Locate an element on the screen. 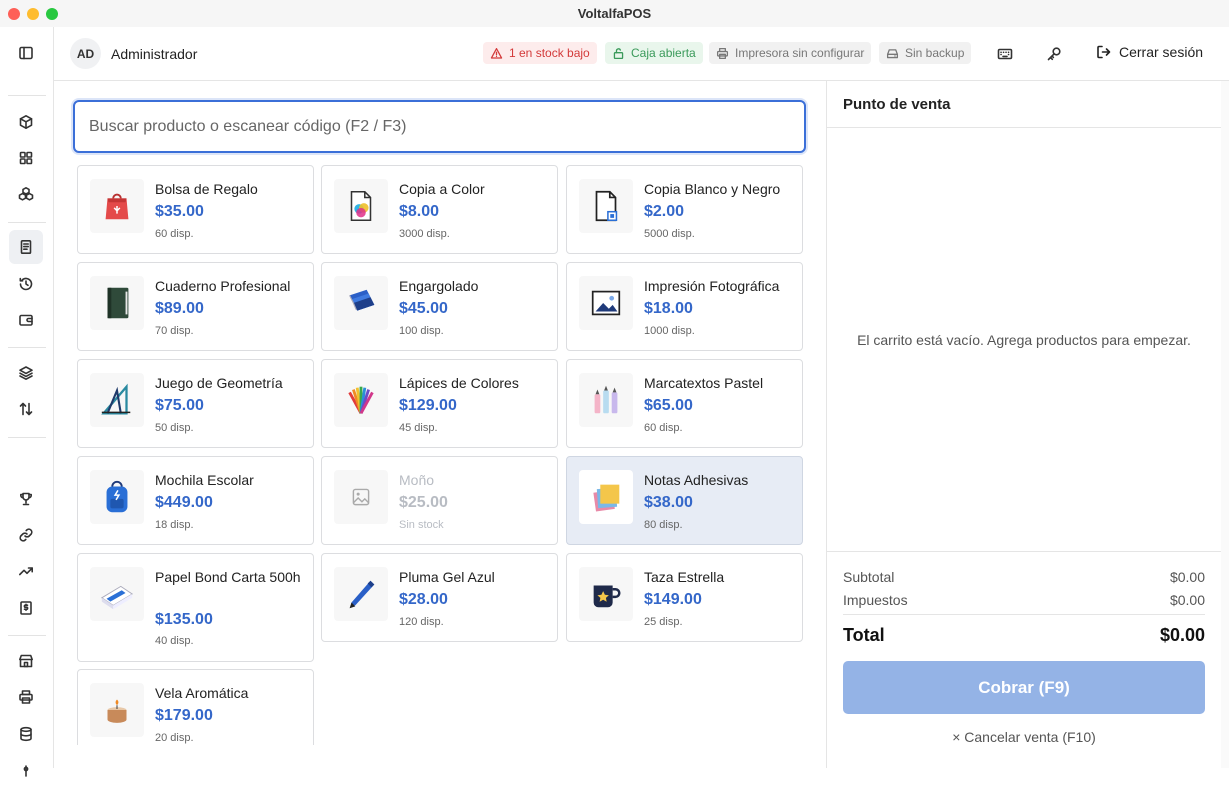 This screenshot has width=1229, height=788. product-stock: 40 disp. is located at coordinates (174, 641).